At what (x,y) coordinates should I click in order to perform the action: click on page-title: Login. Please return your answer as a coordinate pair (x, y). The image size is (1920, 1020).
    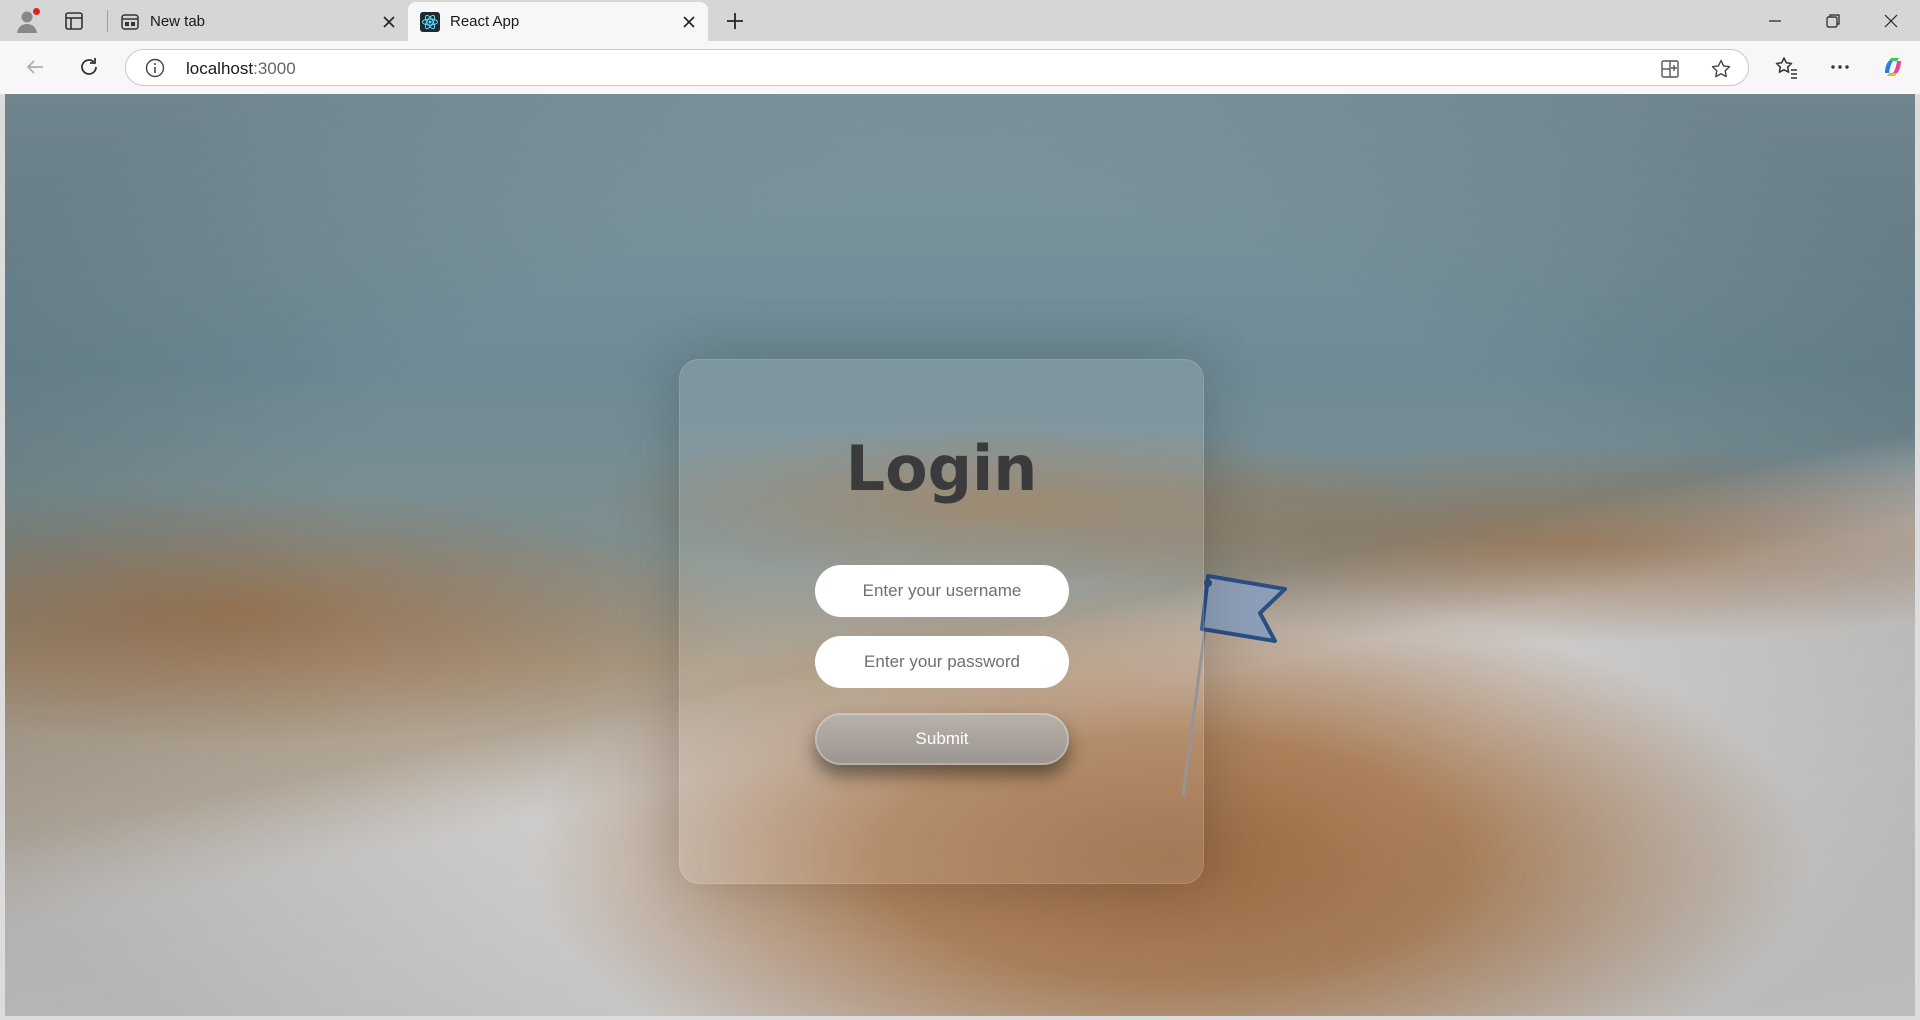
    Looking at the image, I should click on (941, 468).